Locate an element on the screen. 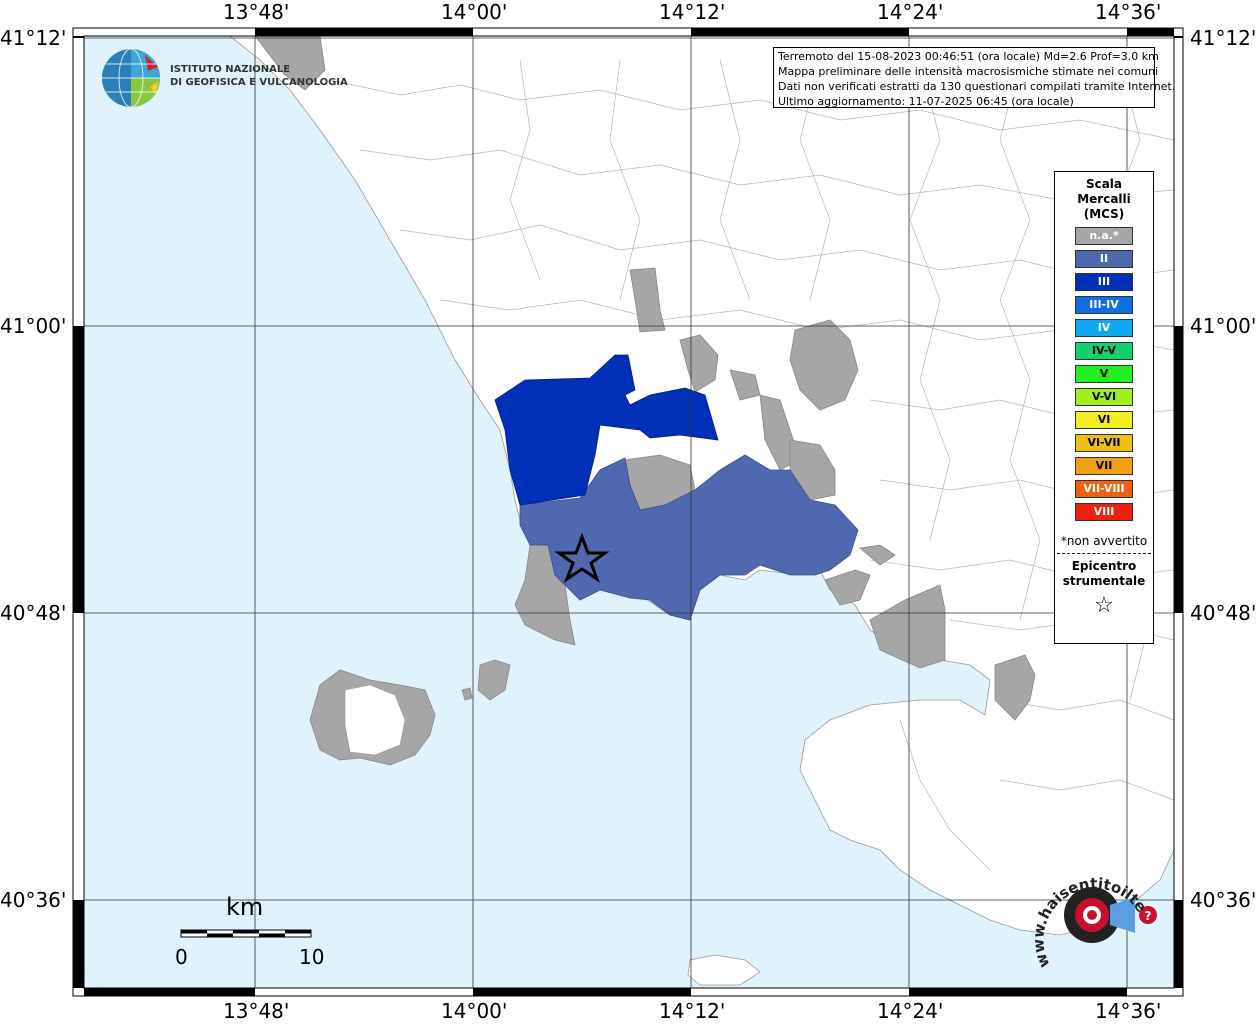 The image size is (1256, 1024). lat-label-right: 41°12' is located at coordinates (1223, 38).